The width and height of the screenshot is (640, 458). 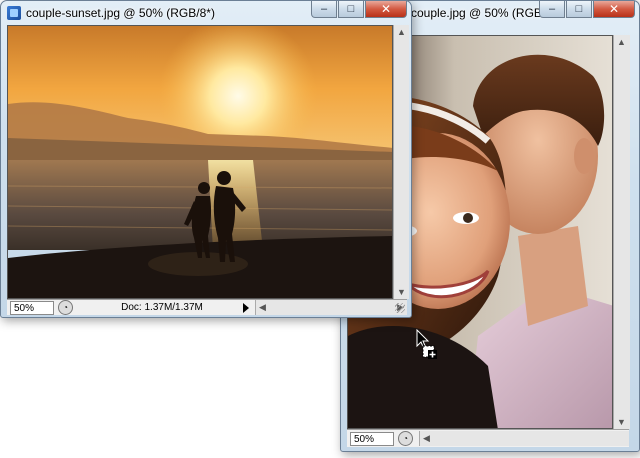 What do you see at coordinates (120, 13) in the screenshot?
I see `couple-sunset-window-title: couple-sunset.jpg @ 50% (RGB/8*)` at bounding box center [120, 13].